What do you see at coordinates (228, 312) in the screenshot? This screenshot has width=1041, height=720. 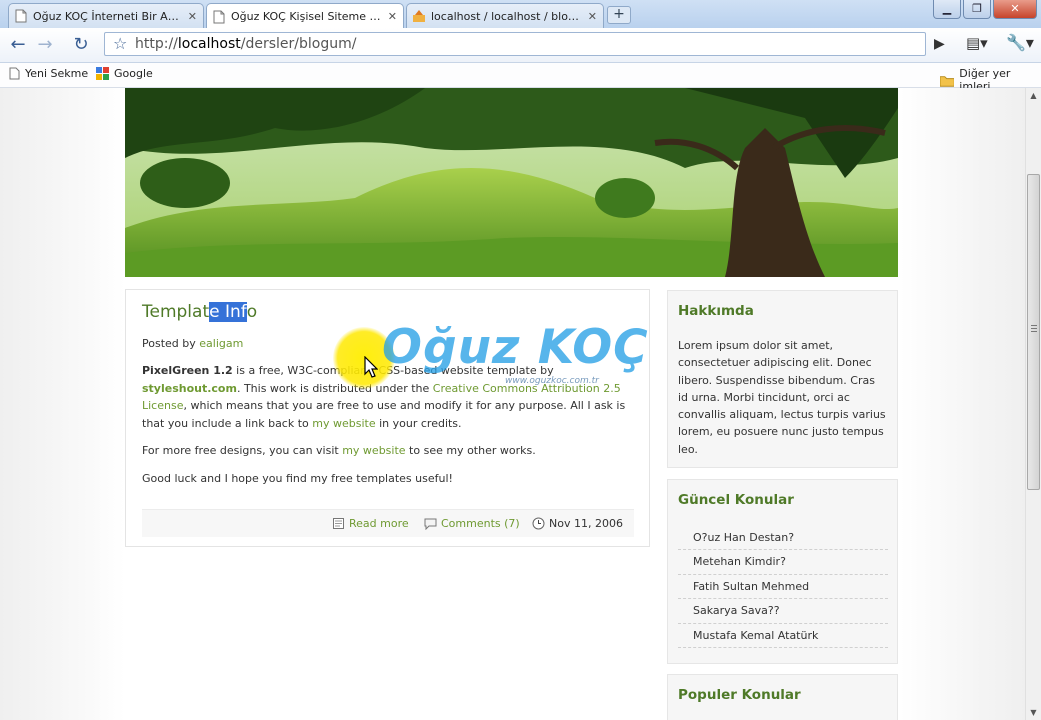 I see `selected-text: e Inf` at bounding box center [228, 312].